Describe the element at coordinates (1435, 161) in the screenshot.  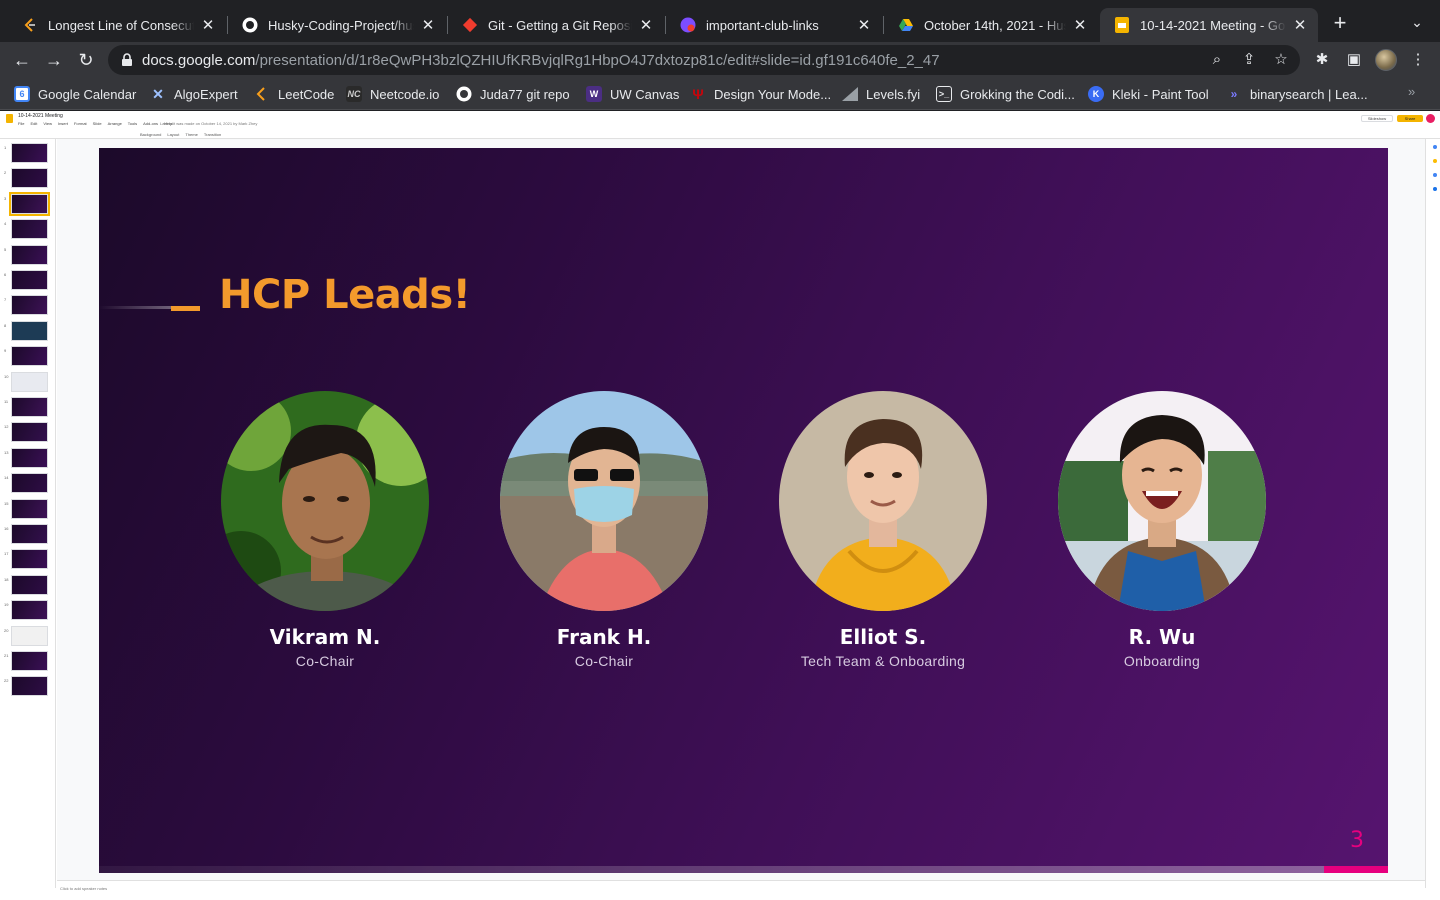
I see `tasks-icon` at that location.